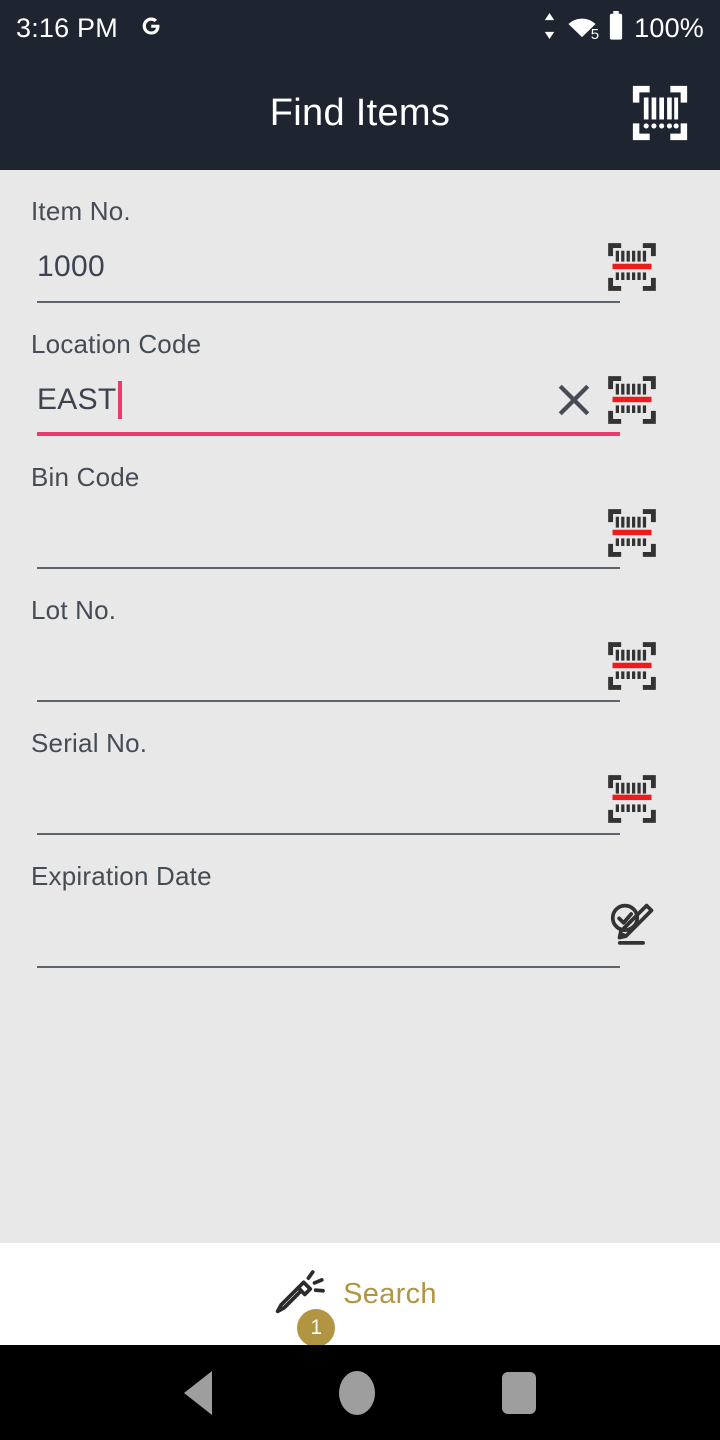 Image resolution: width=720 pixels, height=1440 pixels. I want to click on app-bar: Find Items, so click(360, 113).